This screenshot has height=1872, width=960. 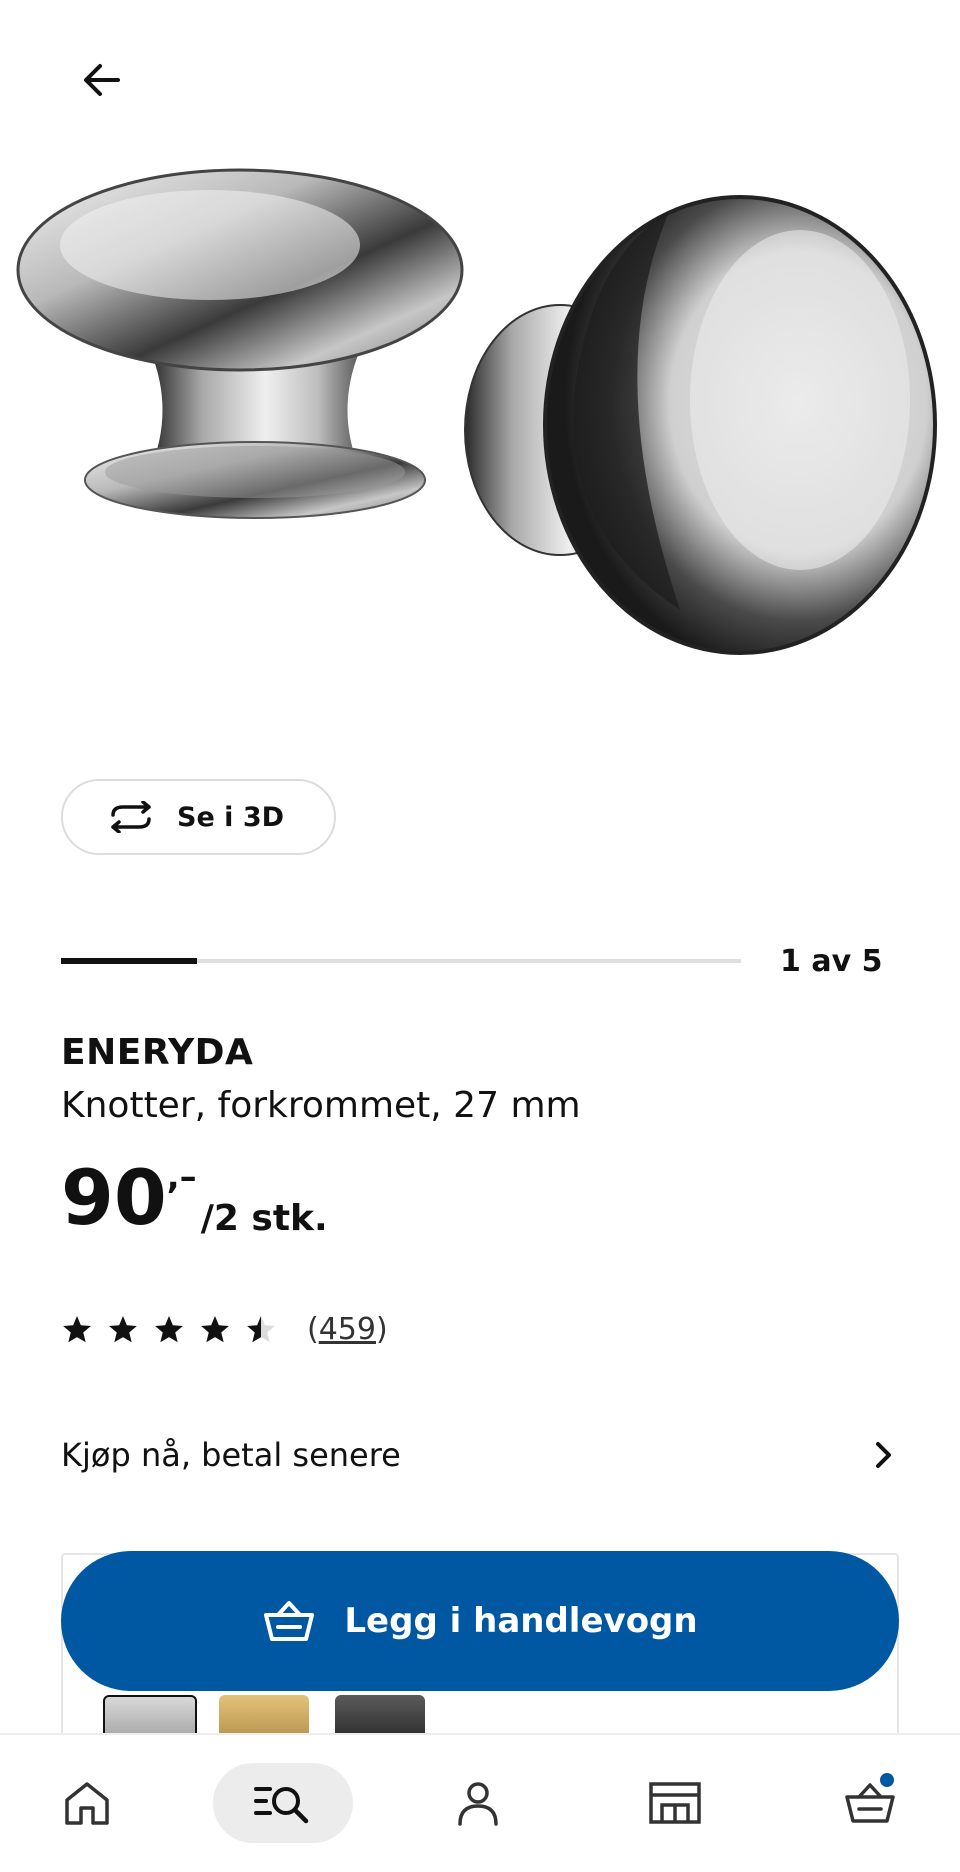 What do you see at coordinates (521, 1621) in the screenshot?
I see `add-to-cart-label: Legg i handlevogn` at bounding box center [521, 1621].